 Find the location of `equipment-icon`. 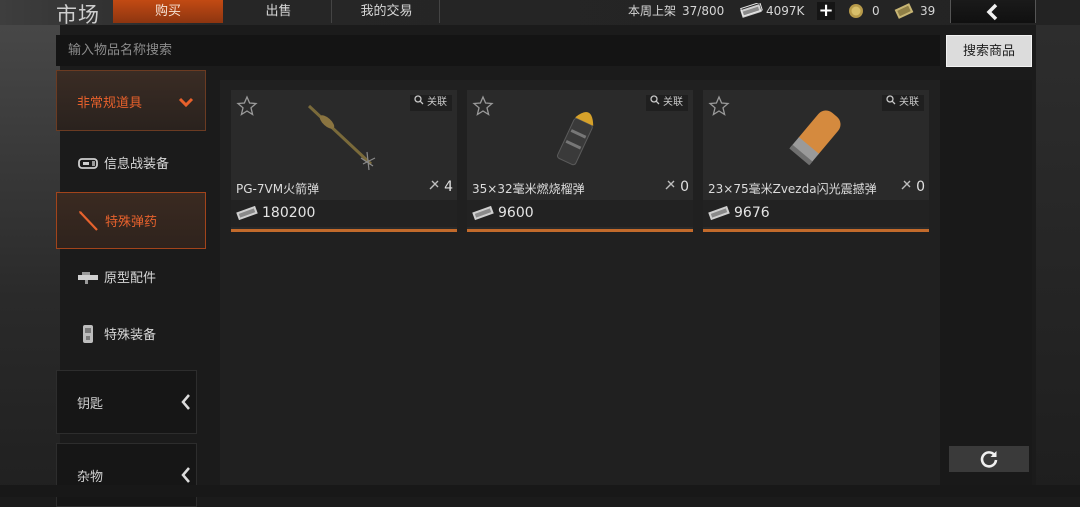

equipment-icon is located at coordinates (88, 334).